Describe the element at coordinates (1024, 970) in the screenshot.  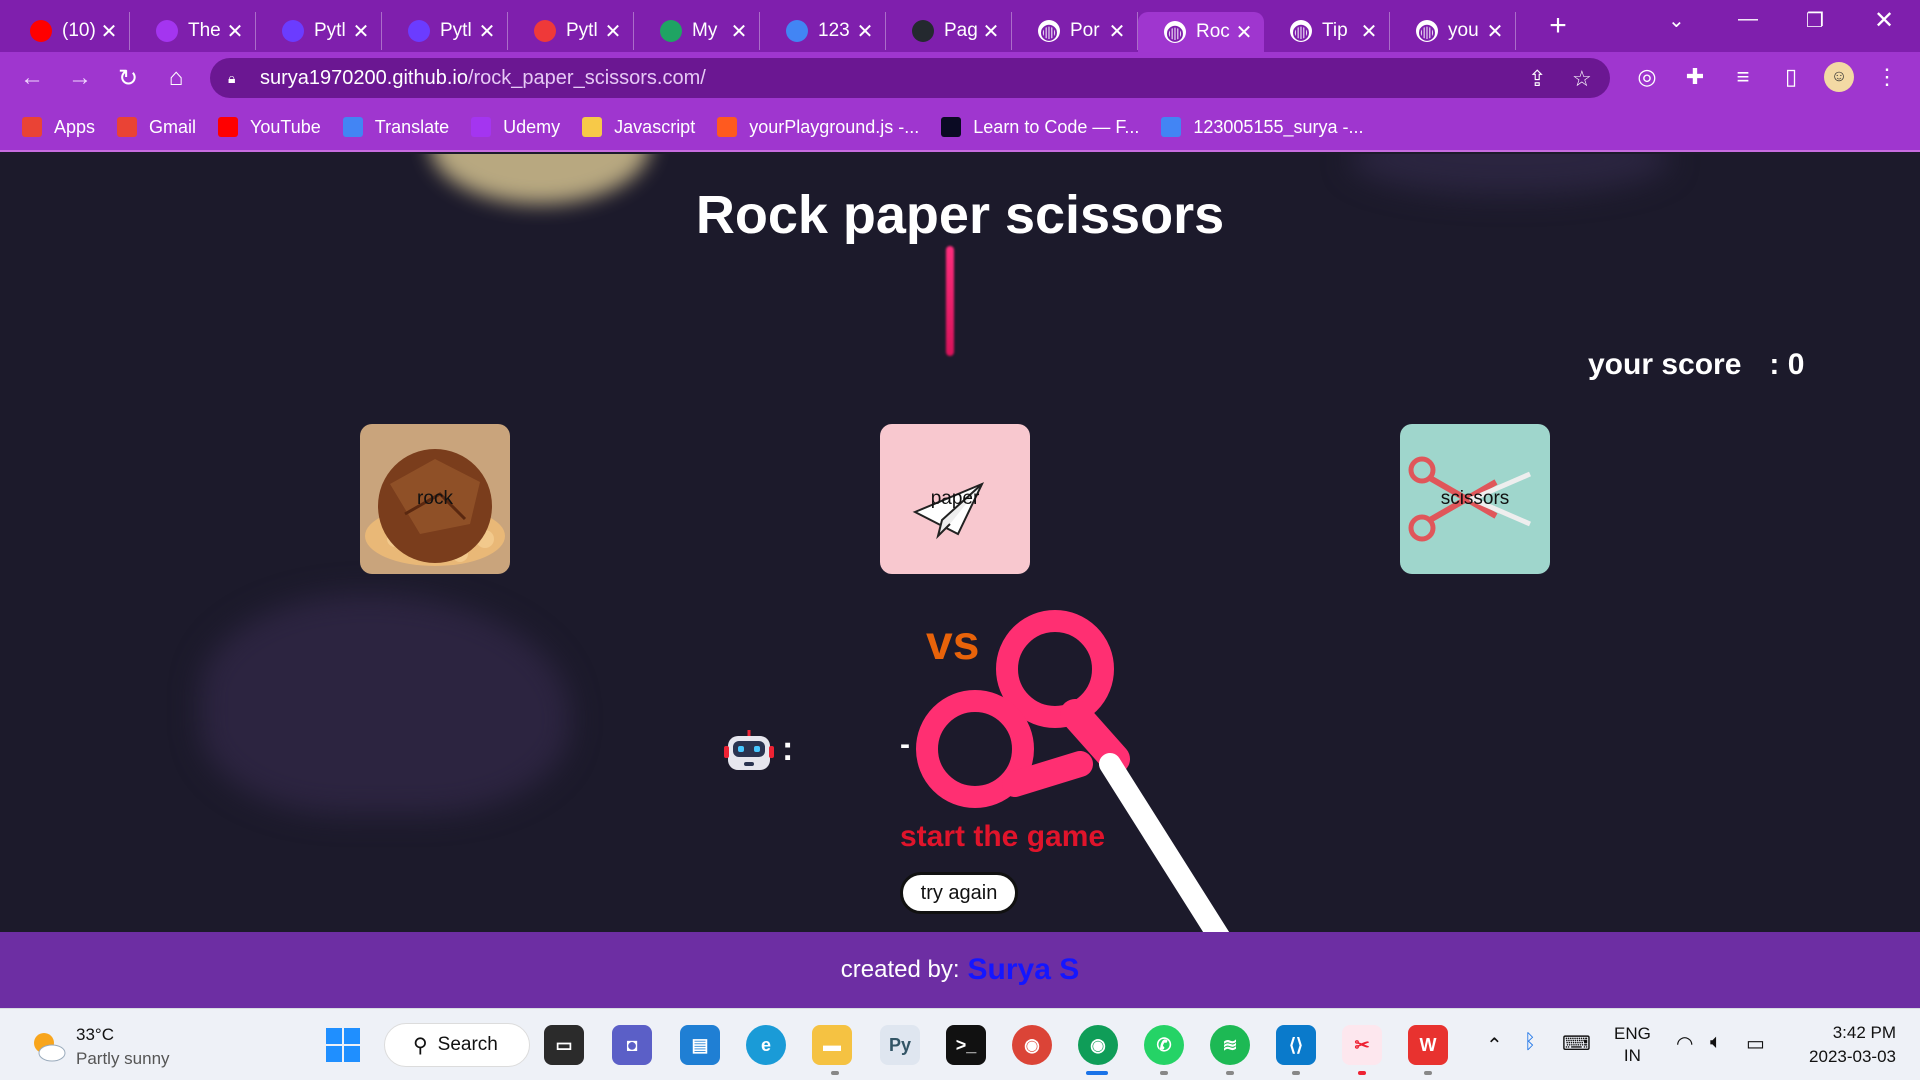
I see `author-name: Surya S` at that location.